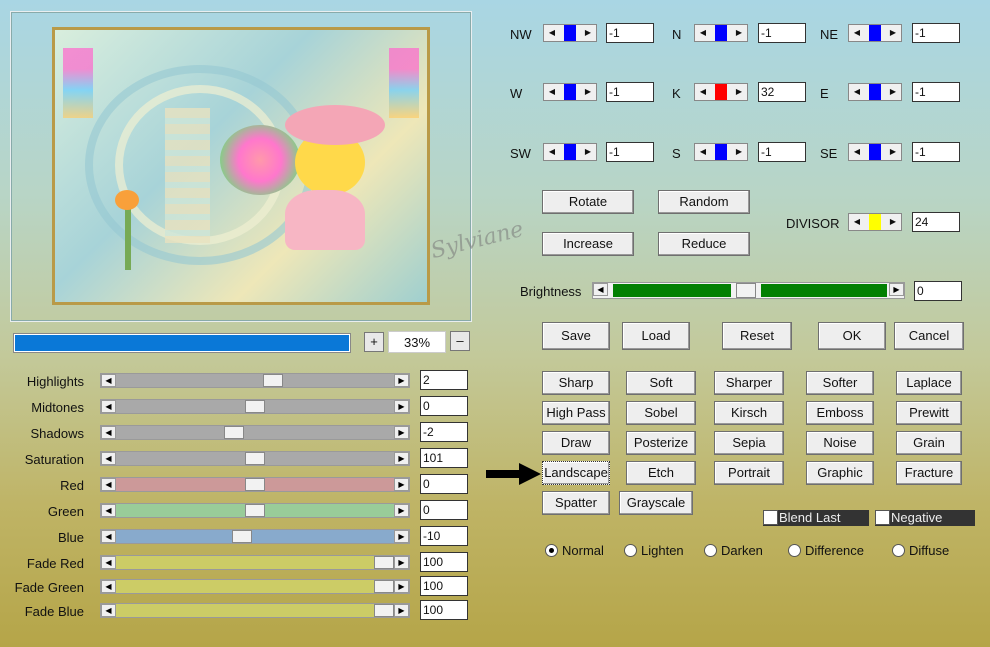 The height and width of the screenshot is (647, 990). What do you see at coordinates (444, 610) in the screenshot?
I see `slider-value-fade-blue: 100` at bounding box center [444, 610].